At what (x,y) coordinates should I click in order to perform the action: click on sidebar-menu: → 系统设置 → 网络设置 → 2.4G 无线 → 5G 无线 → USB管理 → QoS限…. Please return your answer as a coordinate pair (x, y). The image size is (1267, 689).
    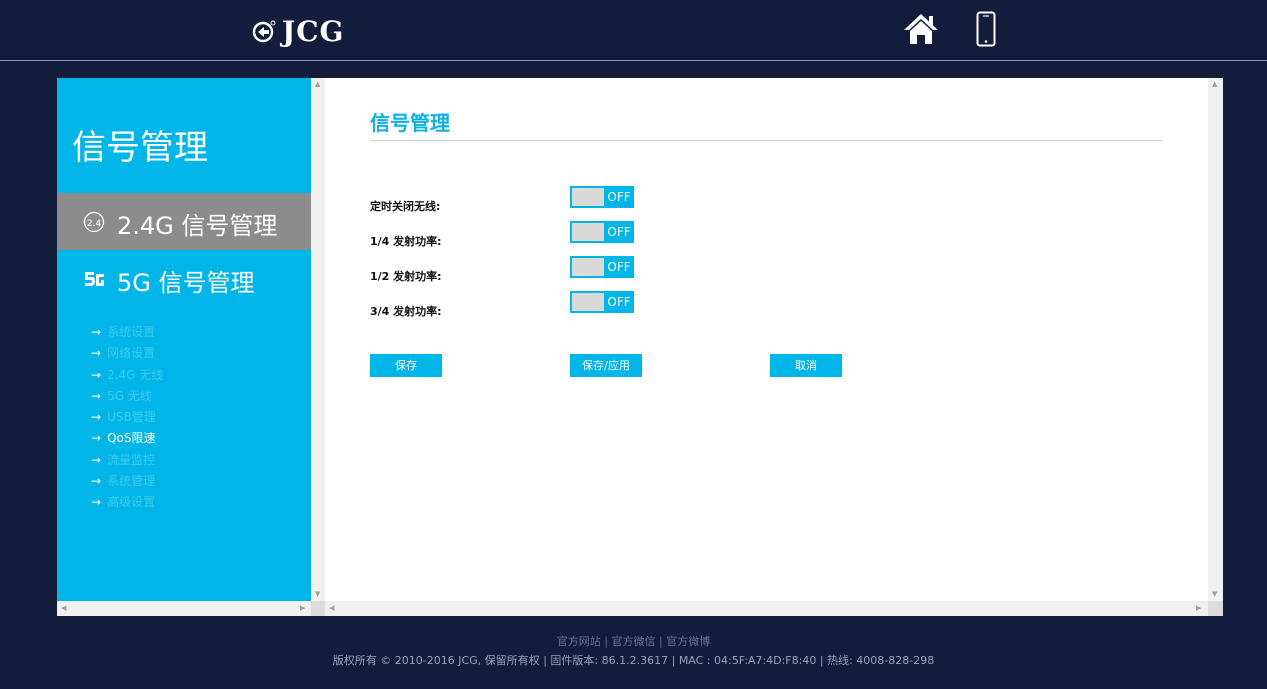
    Looking at the image, I should click on (127, 418).